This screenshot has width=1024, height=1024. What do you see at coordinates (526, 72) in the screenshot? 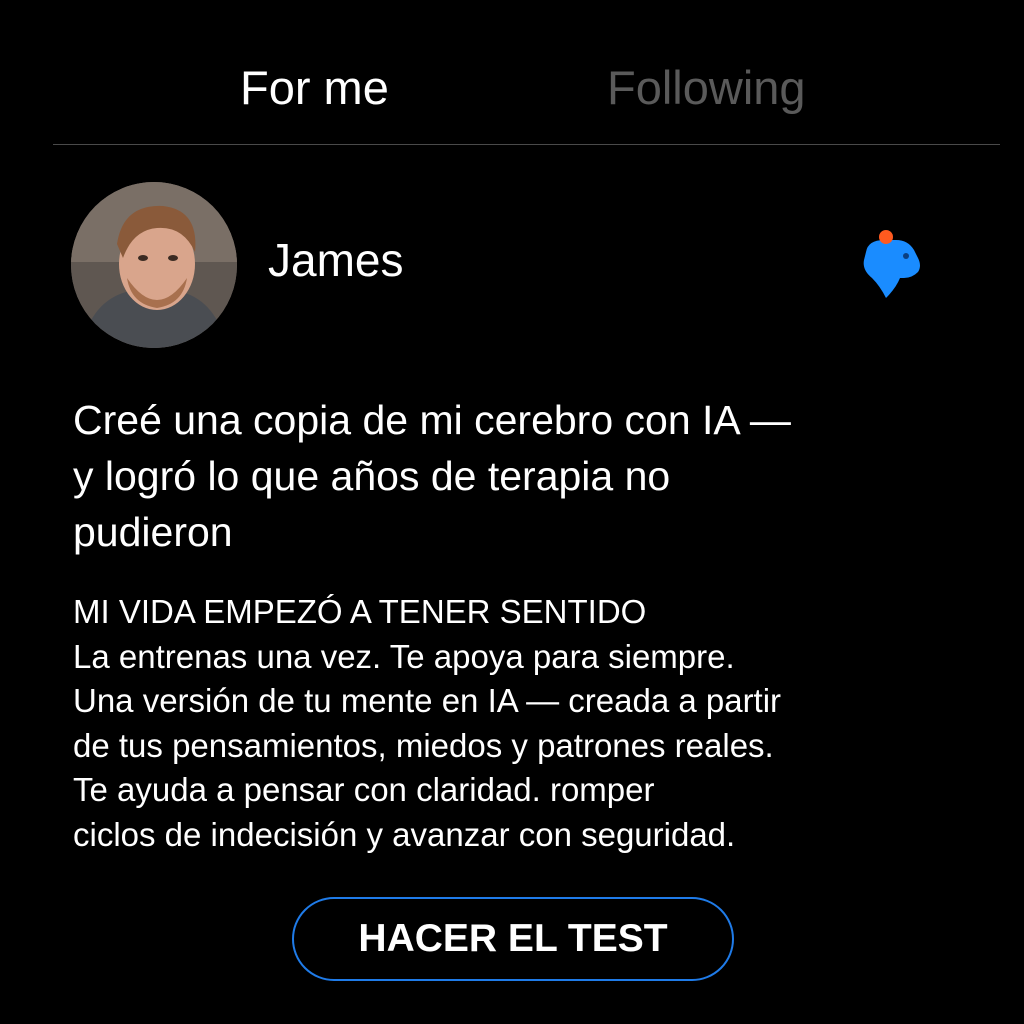
I see `feed-tabs: For me Following` at bounding box center [526, 72].